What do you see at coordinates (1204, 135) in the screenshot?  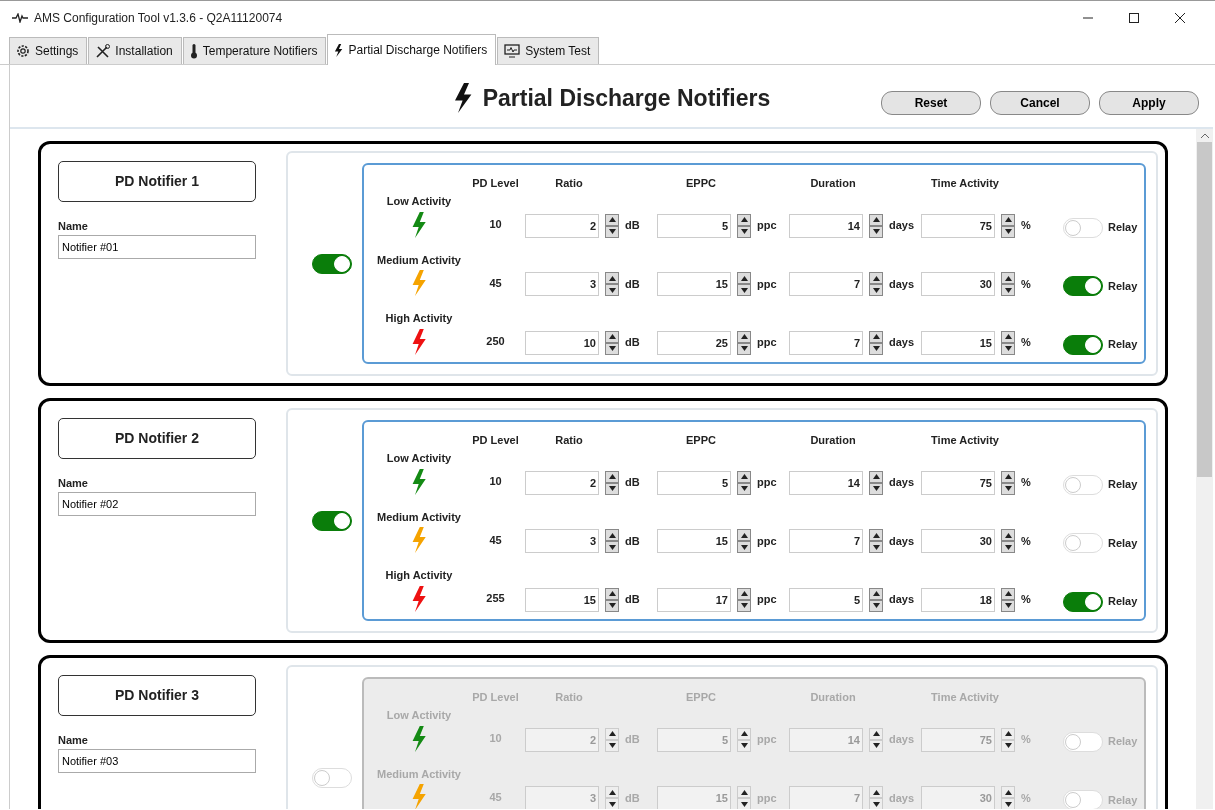 I see `scroll-up-icon` at bounding box center [1204, 135].